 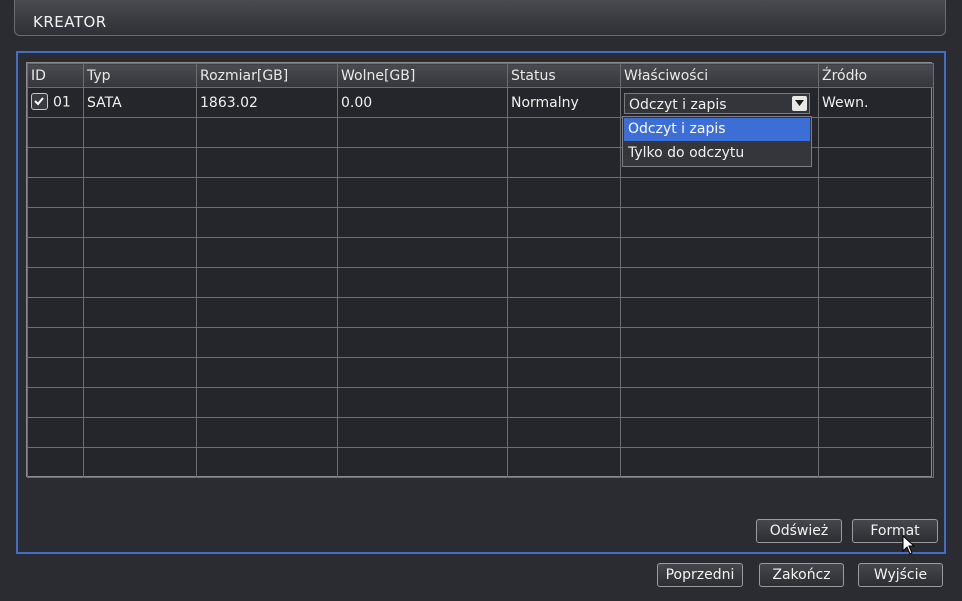 I want to click on header-status: Status, so click(x=564, y=75).